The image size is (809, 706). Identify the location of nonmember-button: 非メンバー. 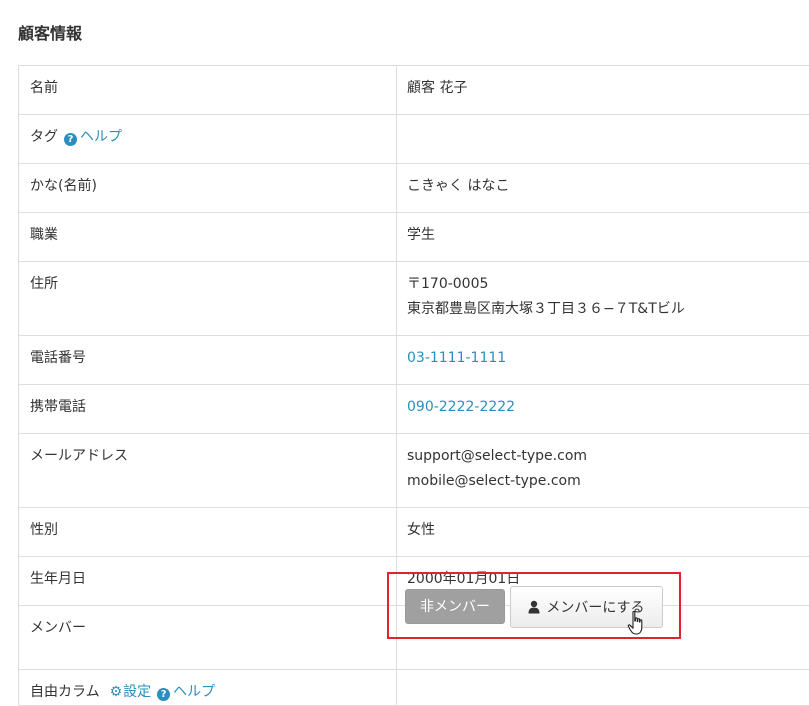
(455, 606).